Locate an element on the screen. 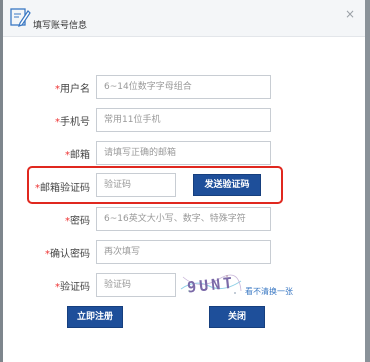 This screenshot has width=370, height=362. confirm-password-label: *确认密码 is located at coordinates (67, 254).